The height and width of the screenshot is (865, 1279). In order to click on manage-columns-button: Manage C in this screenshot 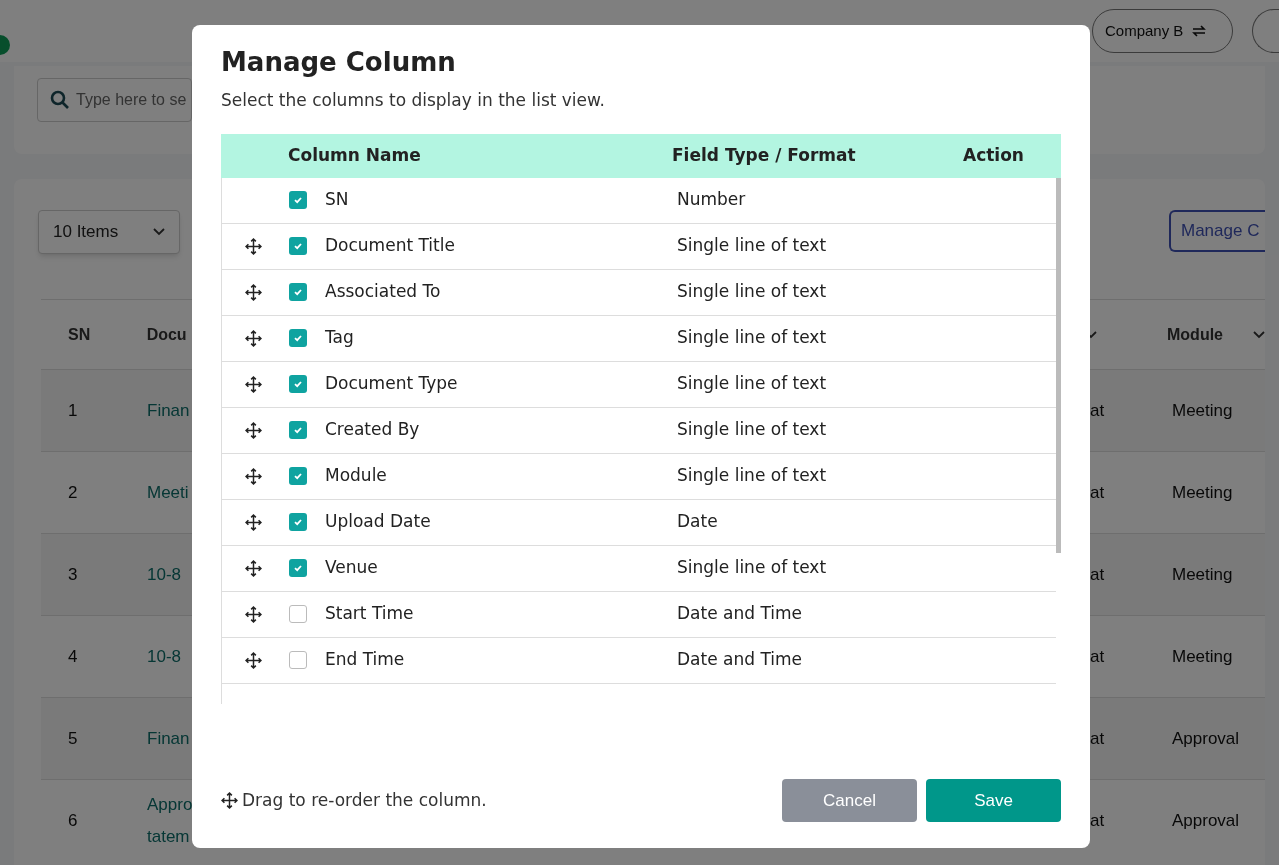, I will do `click(1217, 231)`.